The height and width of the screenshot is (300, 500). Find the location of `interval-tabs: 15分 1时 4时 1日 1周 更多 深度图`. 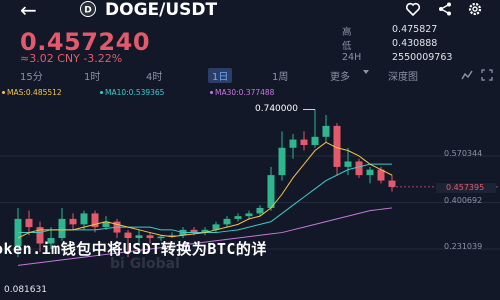

interval-tabs: 15分 1时 4时 1日 1周 更多 深度图 is located at coordinates (250, 75).